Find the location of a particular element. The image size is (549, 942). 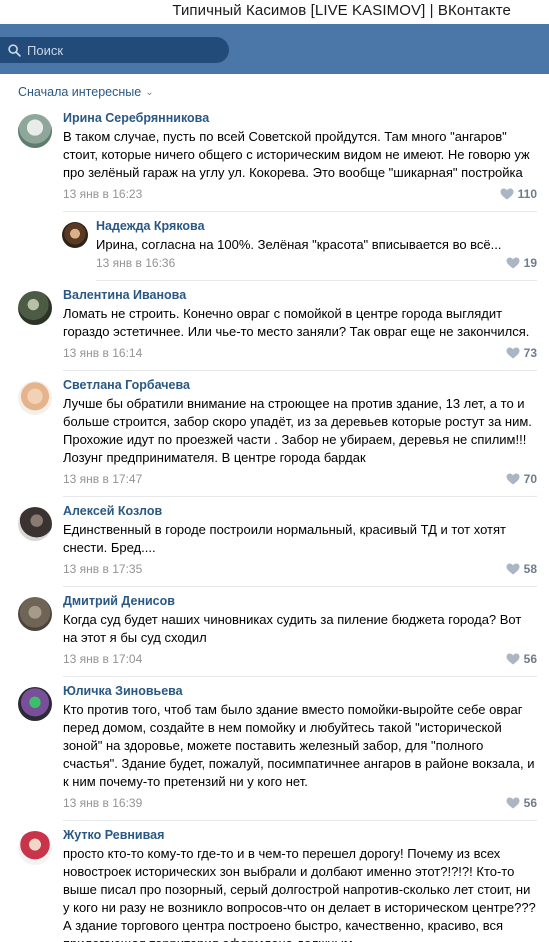

top-bar is located at coordinates (274, 49).